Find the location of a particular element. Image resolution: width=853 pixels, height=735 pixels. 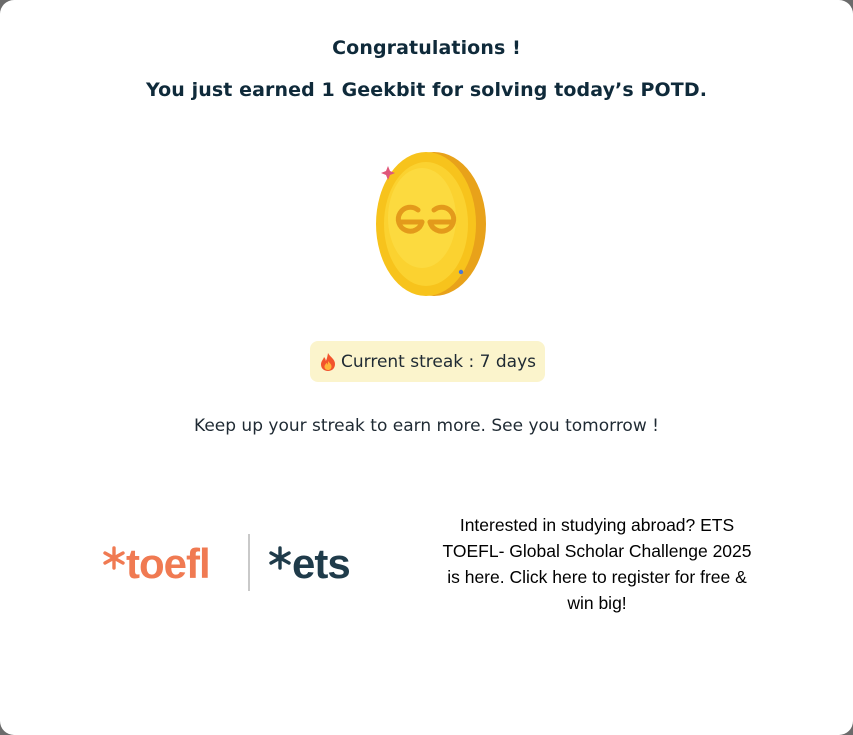

toefl-logo: toefl is located at coordinates (156, 564).